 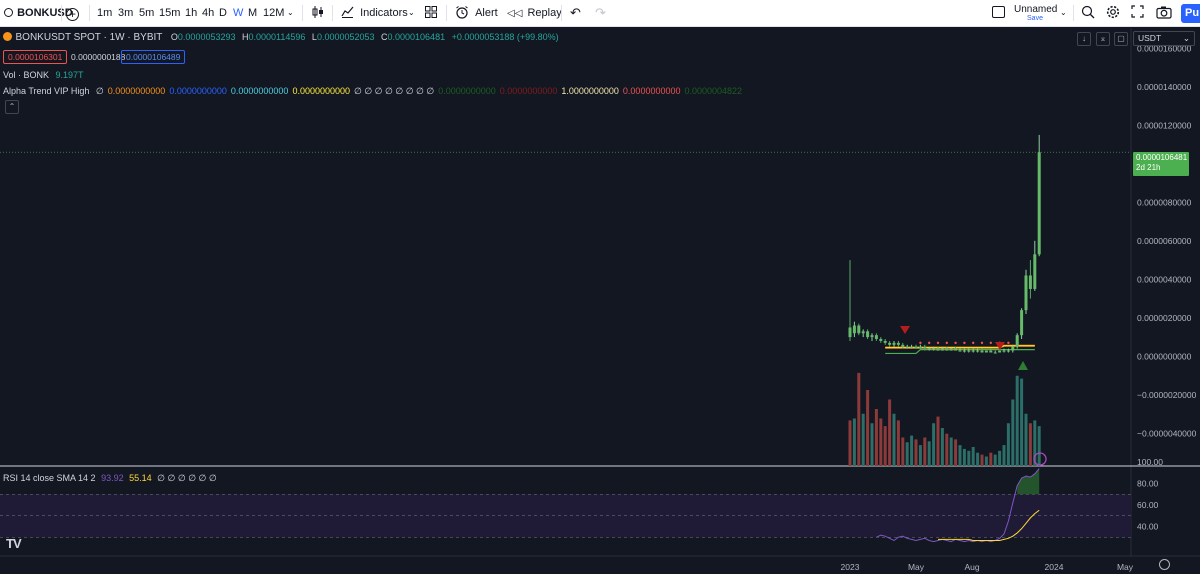 What do you see at coordinates (72, 13) in the screenshot?
I see `add-symbol-button: +` at bounding box center [72, 13].